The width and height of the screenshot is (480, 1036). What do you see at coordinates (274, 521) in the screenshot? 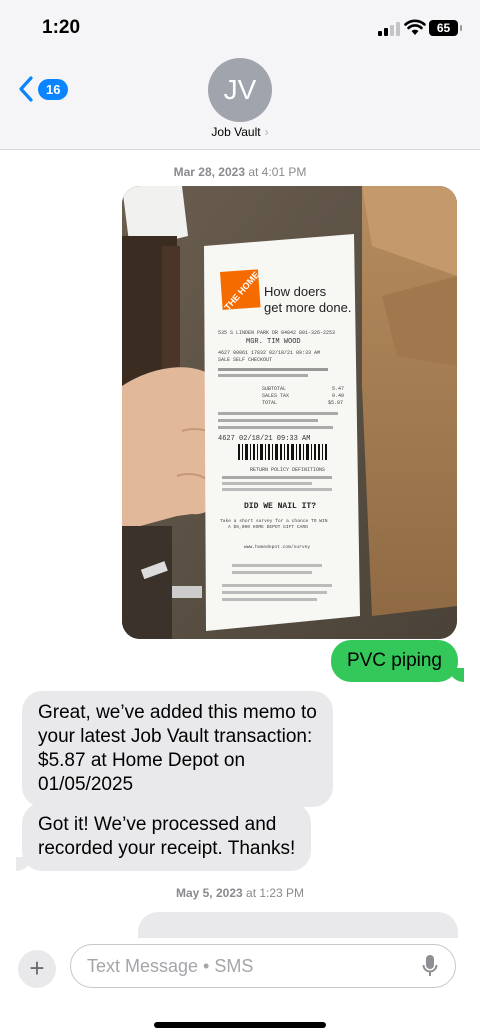
I see `receipt-survey-line1: Take a short survey for a chance TO WIN` at bounding box center [274, 521].